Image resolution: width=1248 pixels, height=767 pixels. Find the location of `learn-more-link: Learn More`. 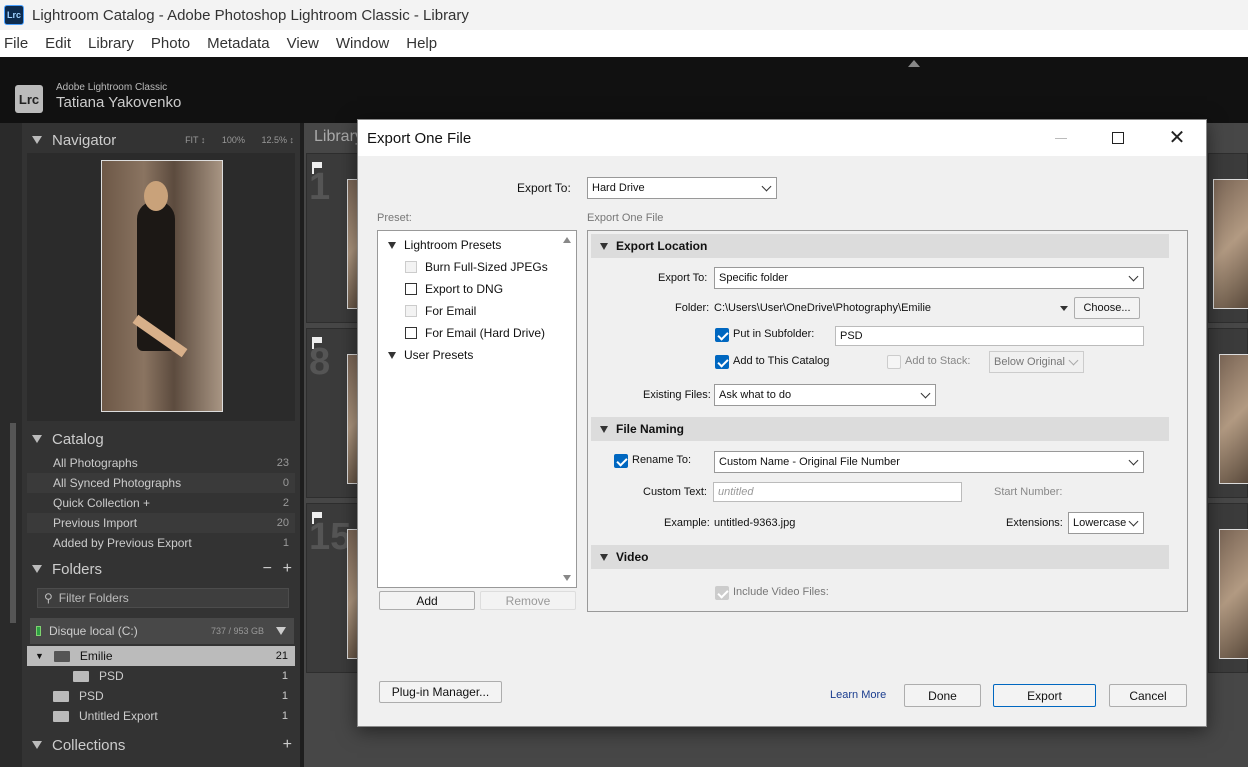

learn-more-link: Learn More is located at coordinates (858, 695).